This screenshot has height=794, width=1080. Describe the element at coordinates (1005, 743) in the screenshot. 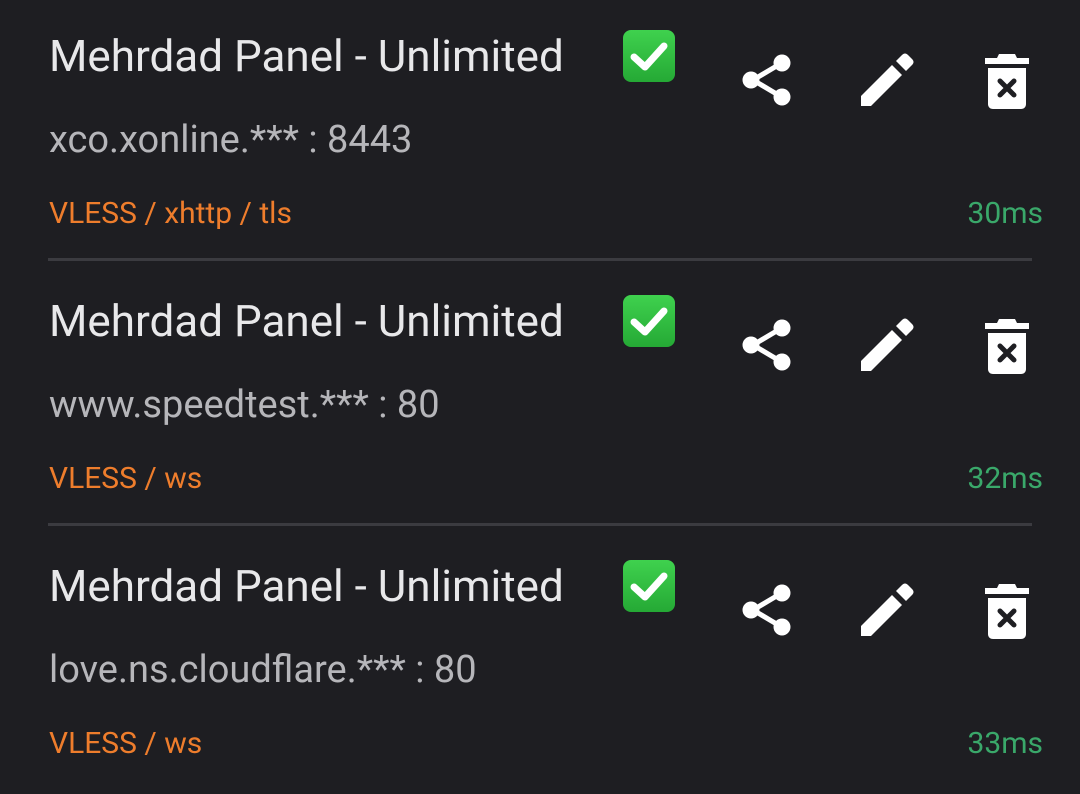

I see `server-latency: 33ms` at that location.